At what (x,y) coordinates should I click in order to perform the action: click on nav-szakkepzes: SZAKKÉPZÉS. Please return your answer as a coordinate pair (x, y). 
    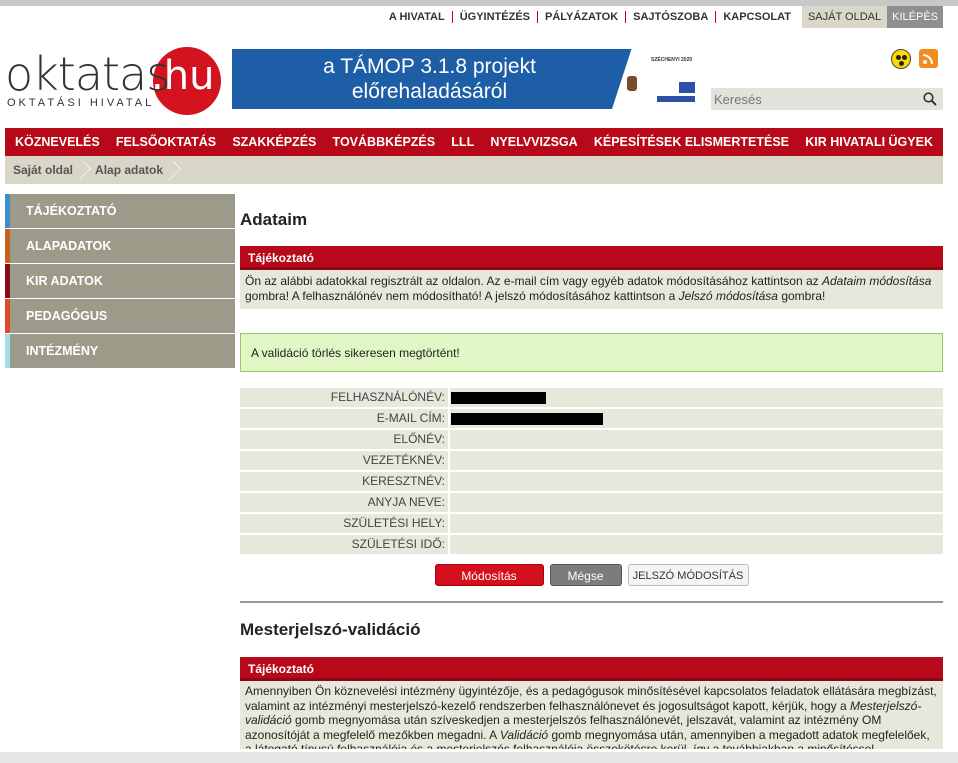
    Looking at the image, I should click on (274, 142).